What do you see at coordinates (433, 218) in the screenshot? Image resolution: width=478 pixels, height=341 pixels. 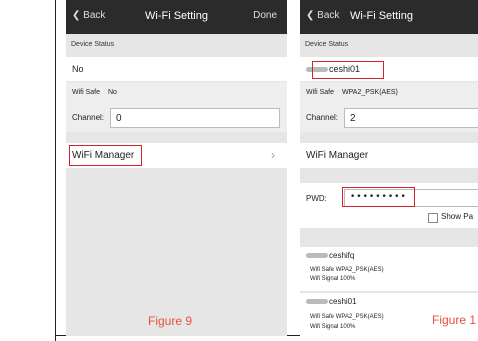 I see `show-password-checkbox` at bounding box center [433, 218].